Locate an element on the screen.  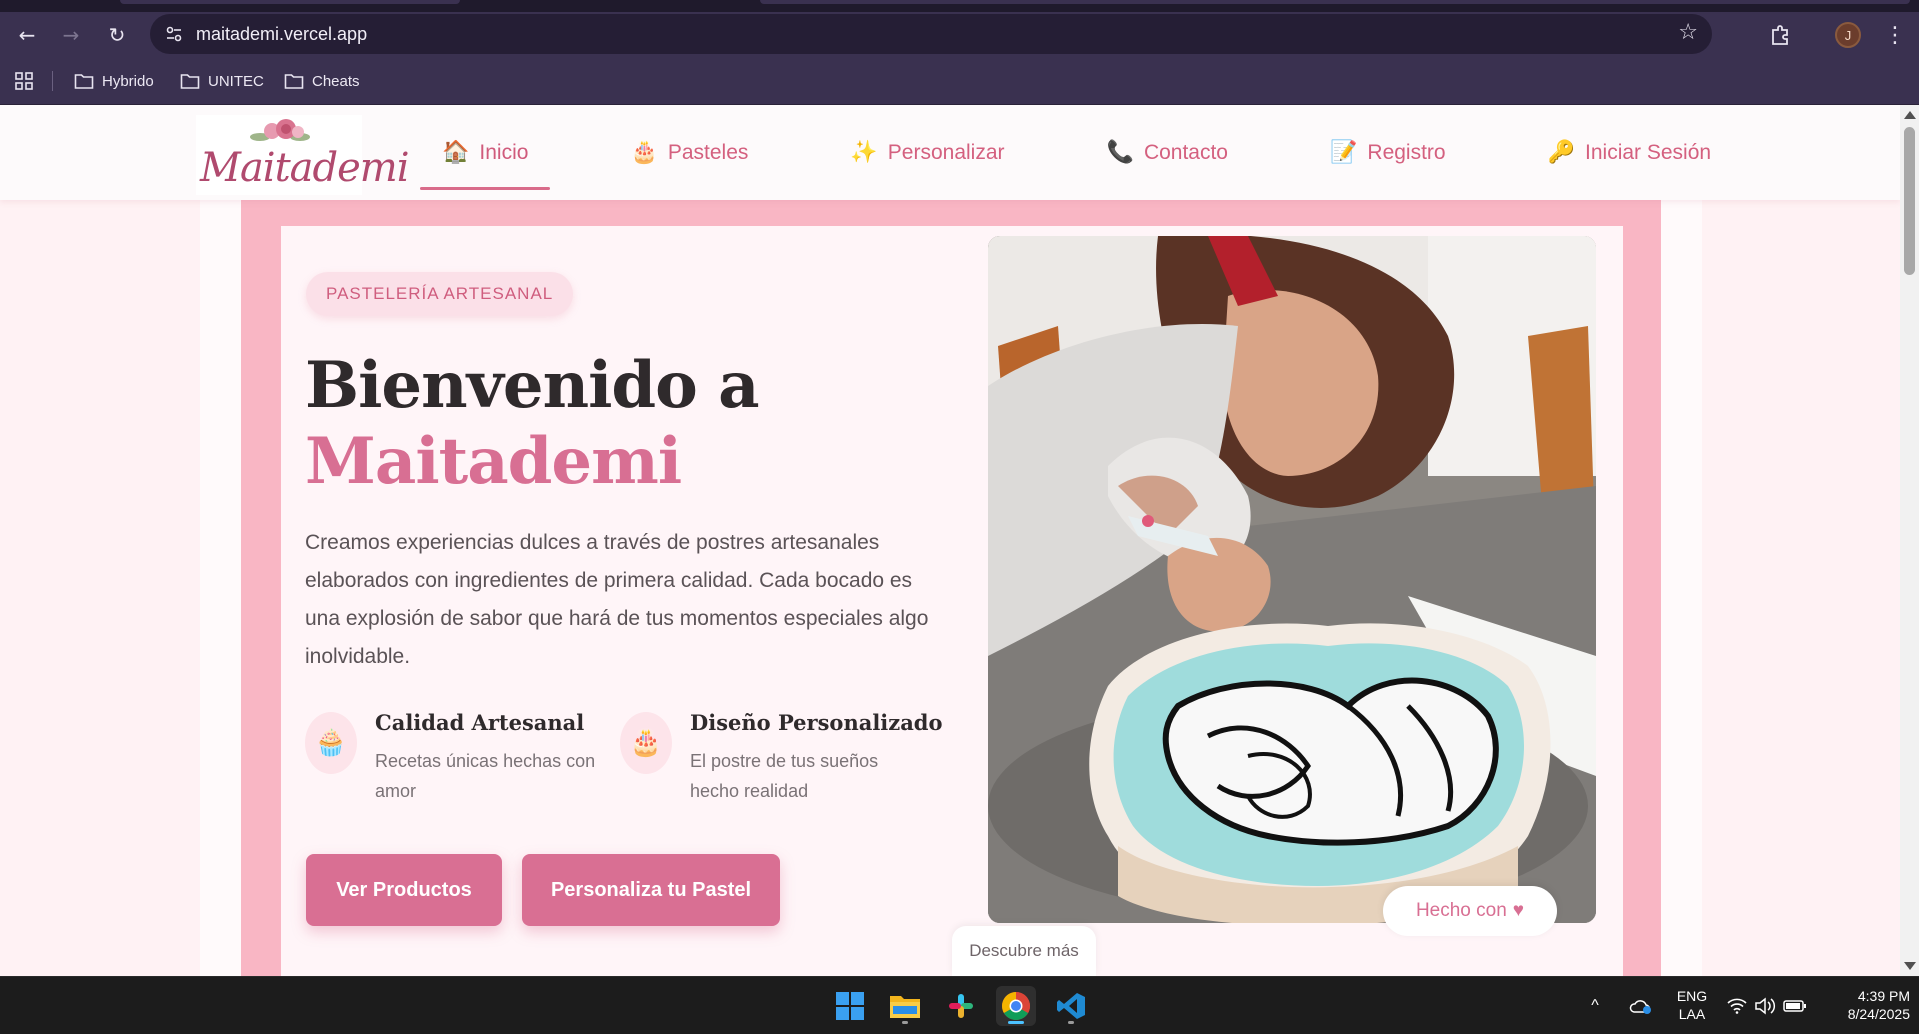
tab-strip is located at coordinates (959, 6).